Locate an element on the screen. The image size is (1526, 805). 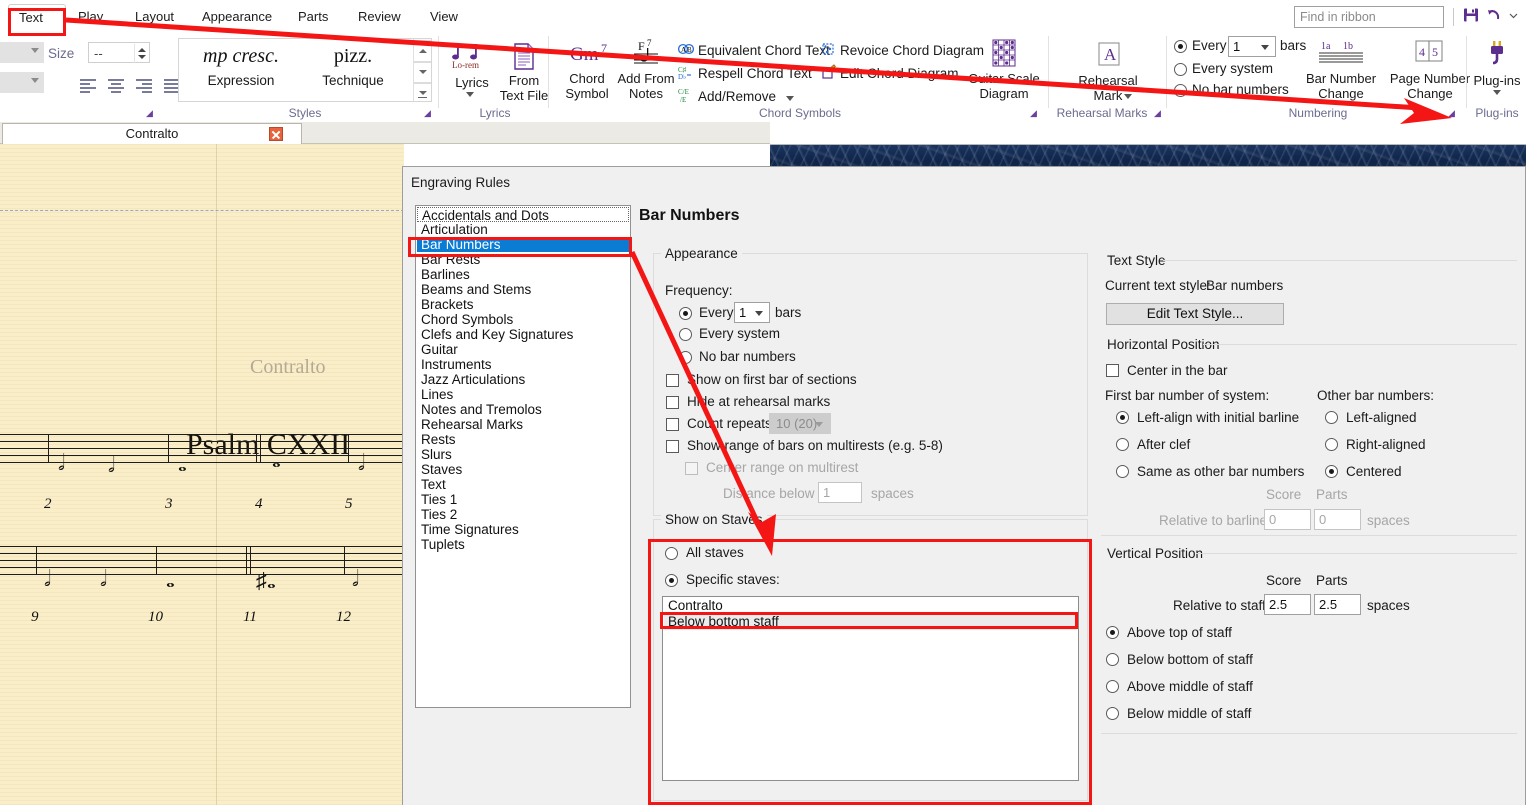
text-styles-gallery: mp cresc. Expression pizz. Technique is located at coordinates (305, 70).